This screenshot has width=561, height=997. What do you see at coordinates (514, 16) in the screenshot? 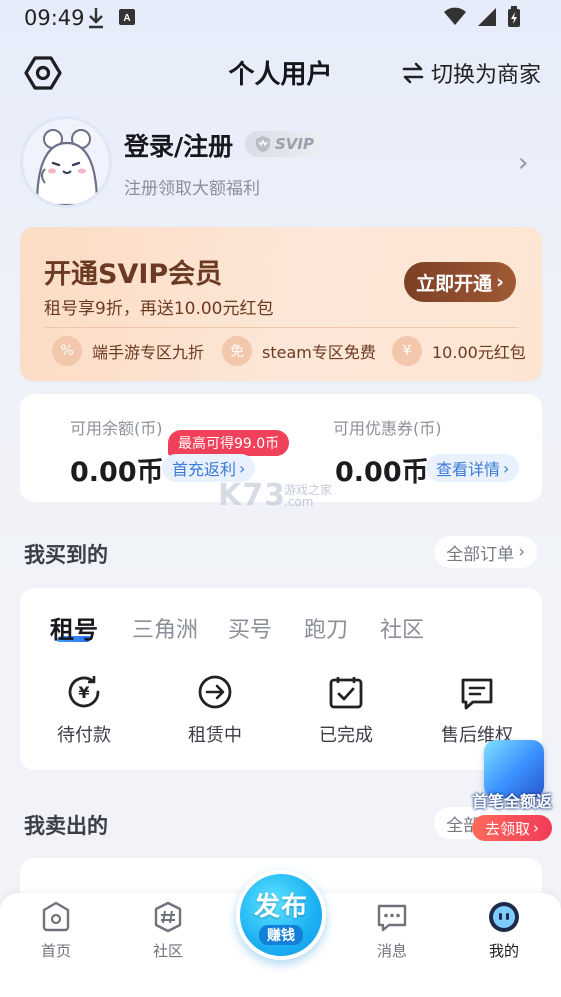
I see `battery-icon` at bounding box center [514, 16].